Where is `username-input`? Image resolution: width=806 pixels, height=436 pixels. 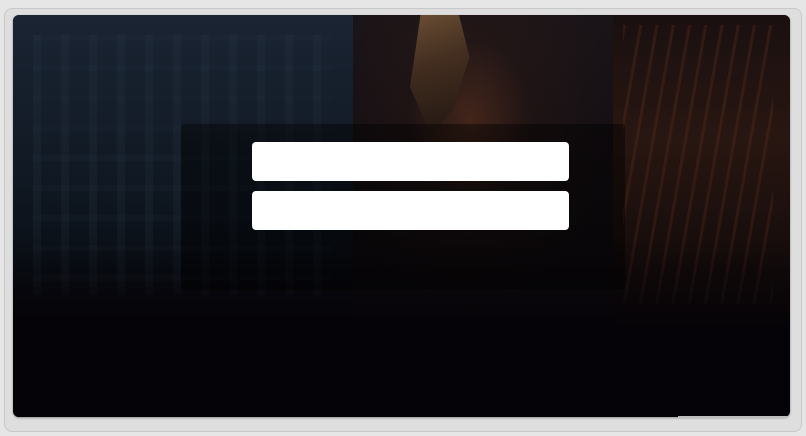 username-input is located at coordinates (410, 161).